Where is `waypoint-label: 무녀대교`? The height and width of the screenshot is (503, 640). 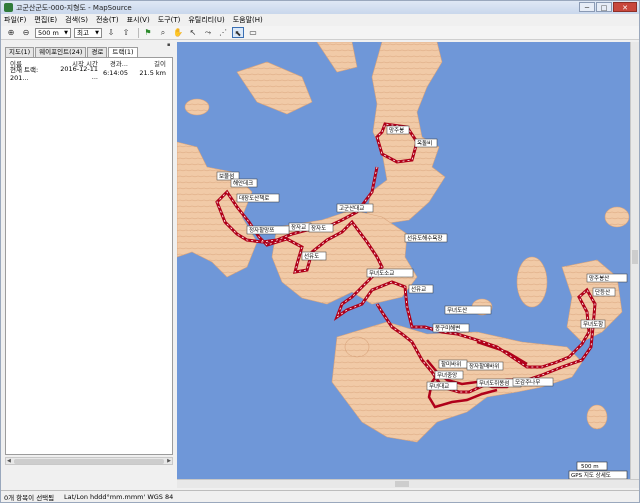 waypoint-label: 무녀대교 is located at coordinates (439, 386).